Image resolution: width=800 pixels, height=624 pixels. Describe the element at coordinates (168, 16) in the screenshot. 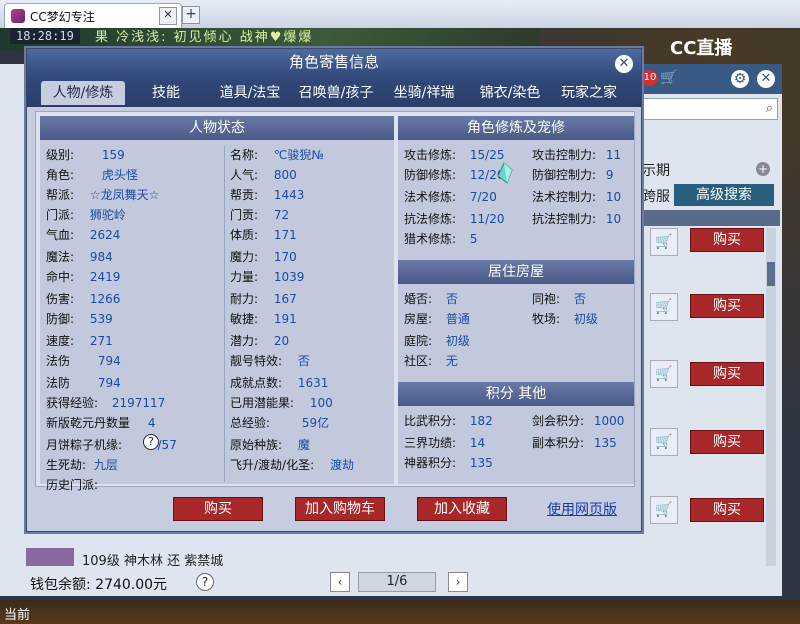

I see `tab-close-icon: ✕` at that location.